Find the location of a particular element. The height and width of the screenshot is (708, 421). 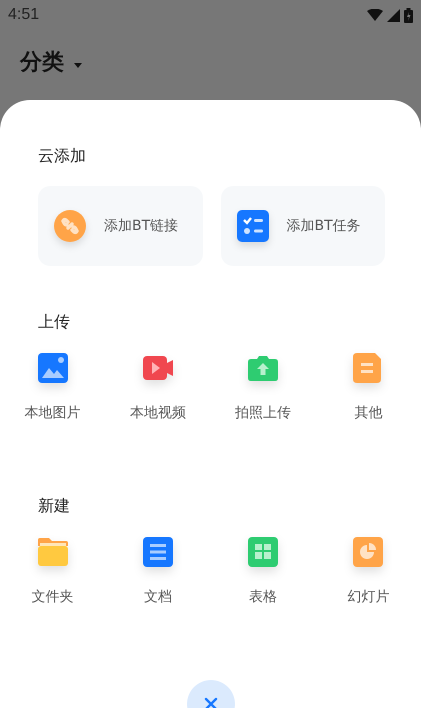

image-icon is located at coordinates (52, 368).